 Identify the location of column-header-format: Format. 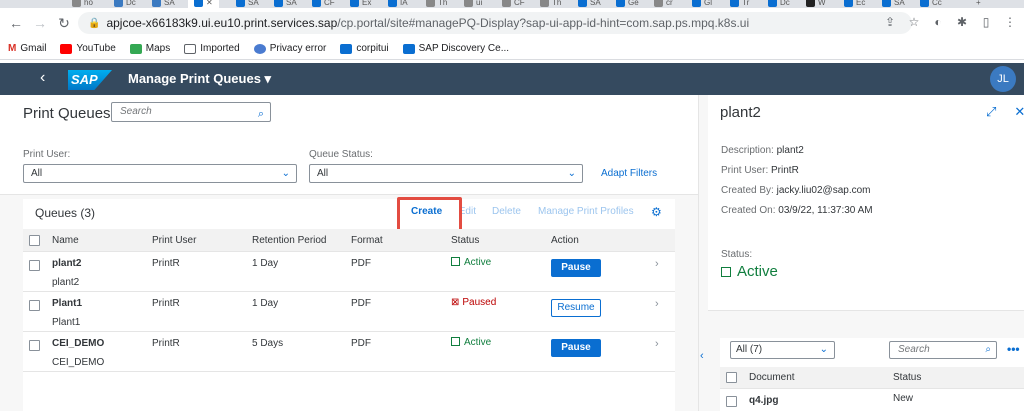
(367, 240).